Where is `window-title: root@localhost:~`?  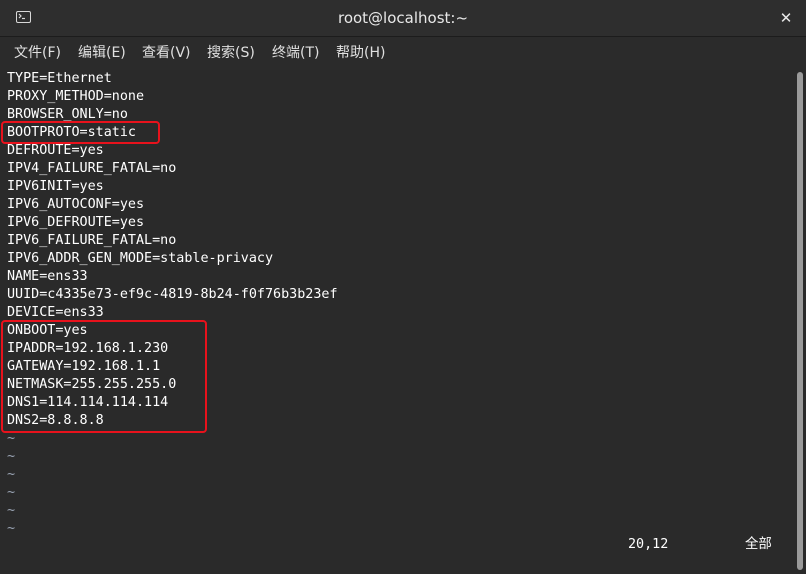
window-title: root@localhost:~ is located at coordinates (403, 18).